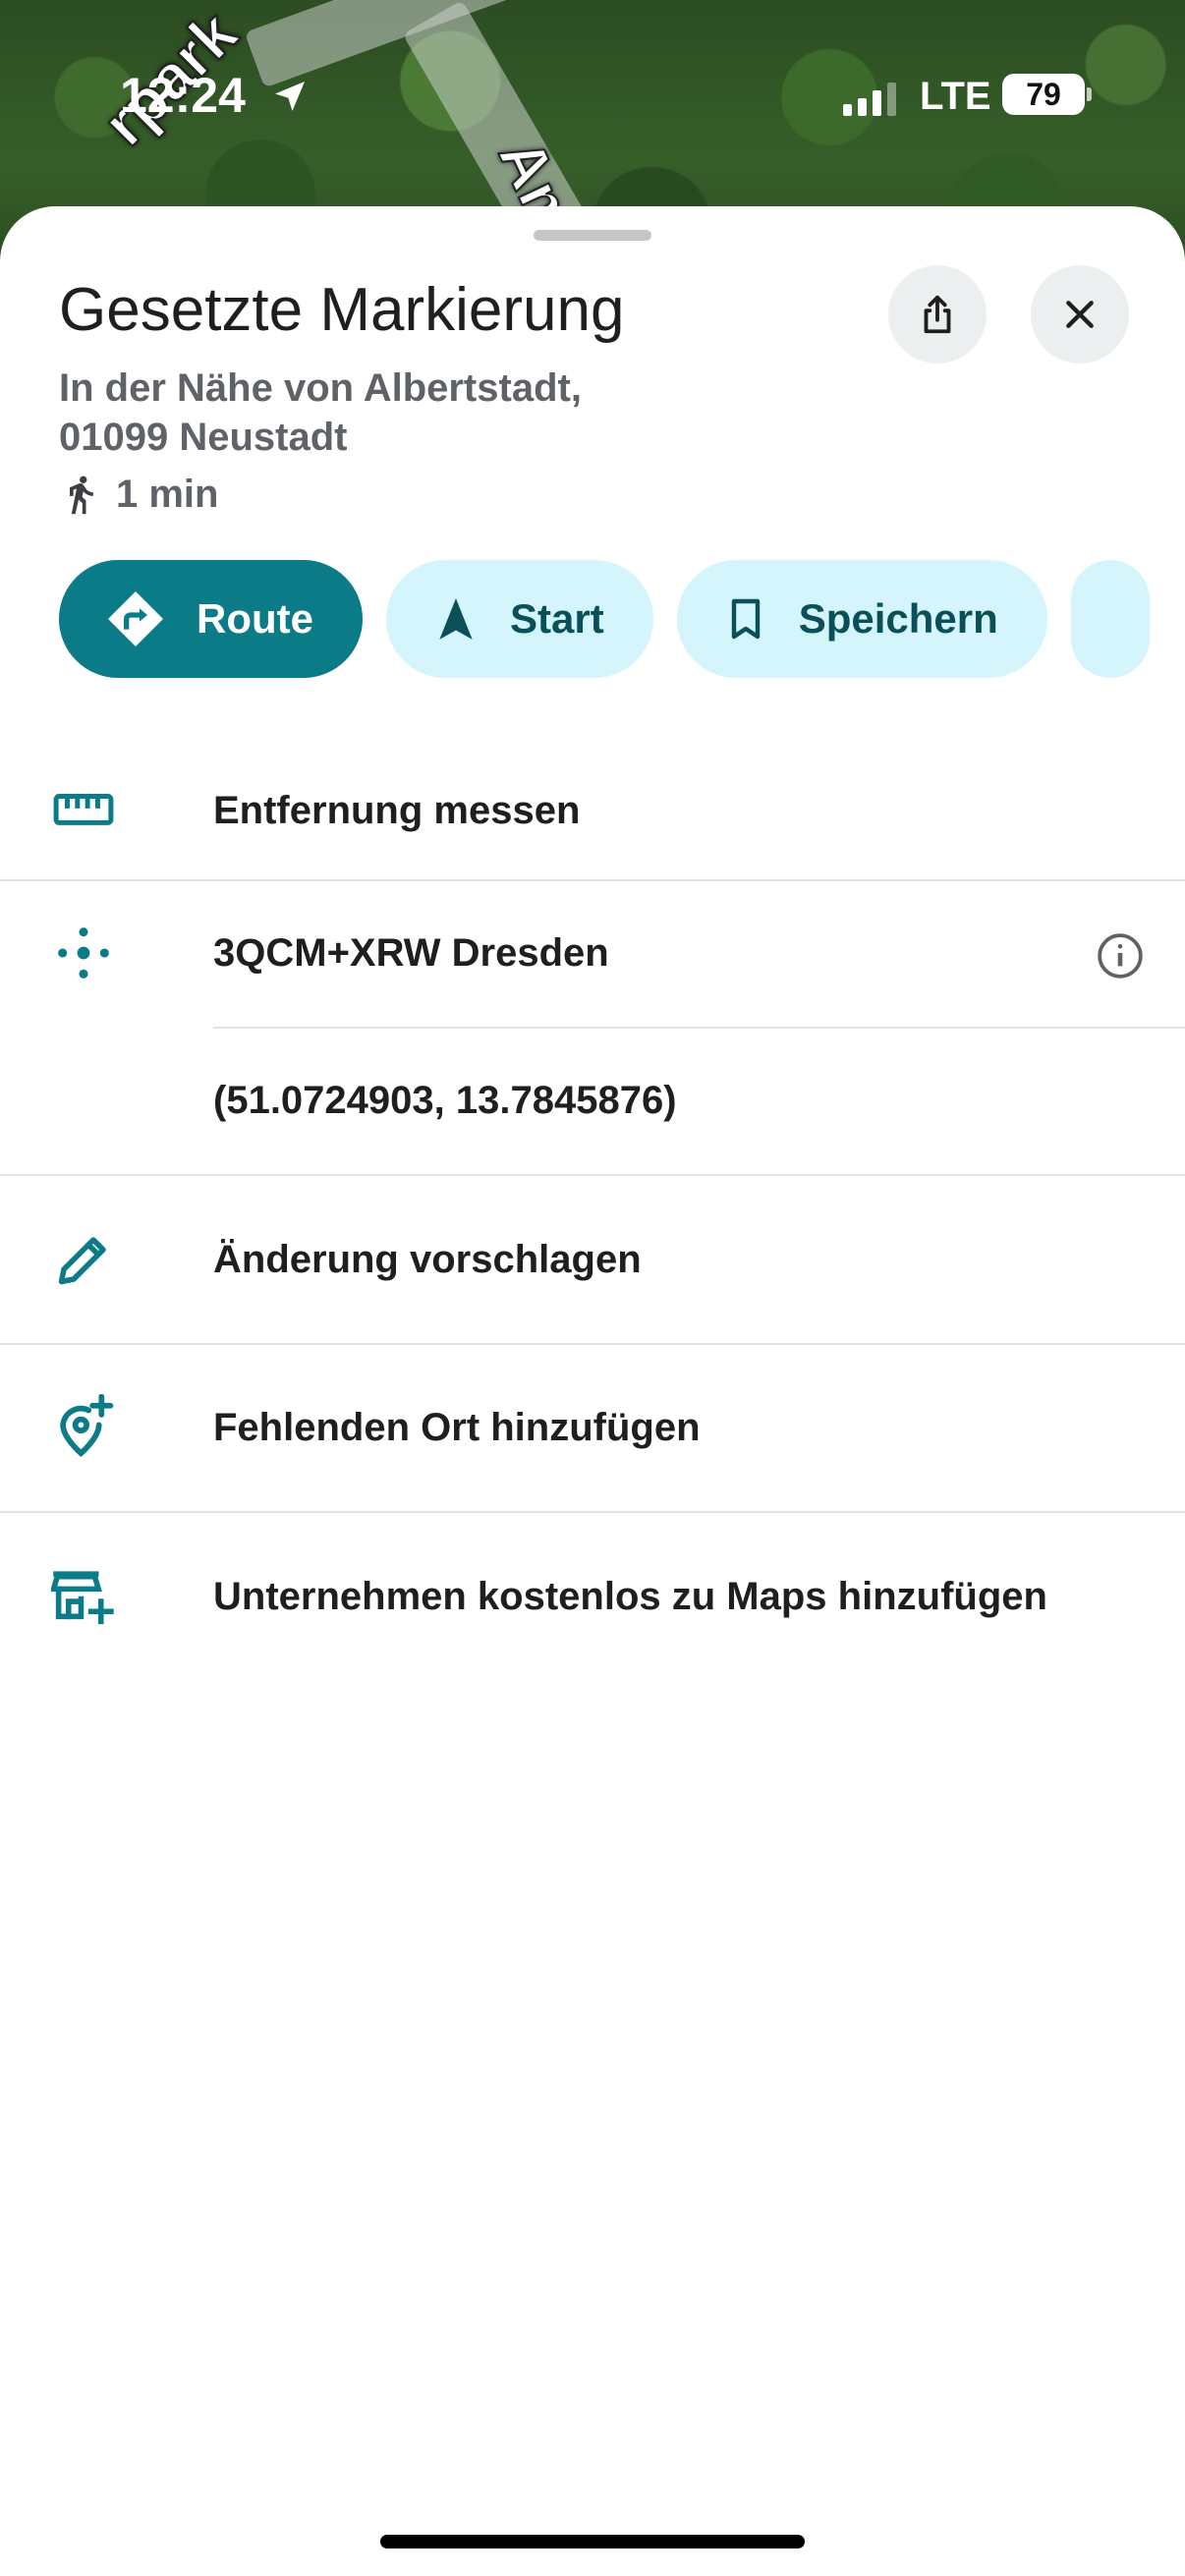 This screenshot has width=1185, height=2576. Describe the element at coordinates (255, 618) in the screenshot. I see `route-label: Route` at that location.